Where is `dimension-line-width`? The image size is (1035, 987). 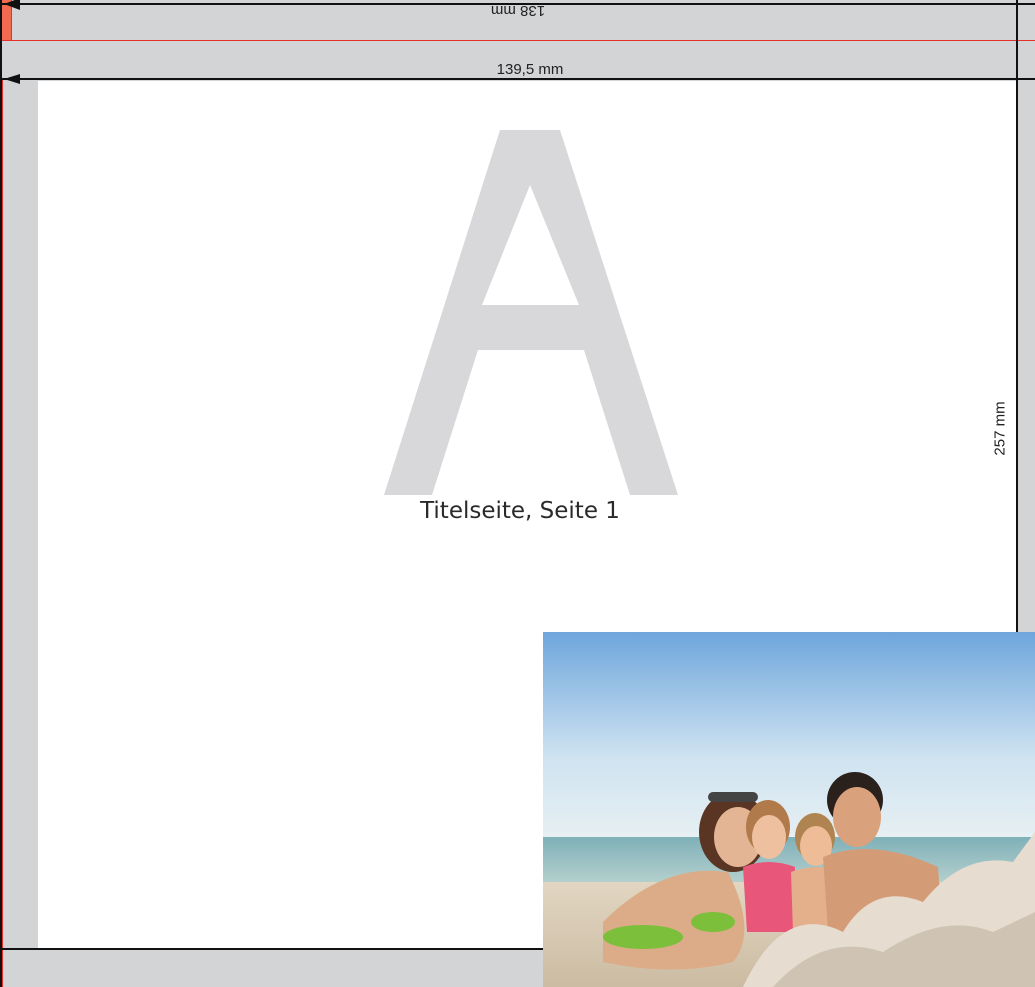
dimension-line-width is located at coordinates (517, 79).